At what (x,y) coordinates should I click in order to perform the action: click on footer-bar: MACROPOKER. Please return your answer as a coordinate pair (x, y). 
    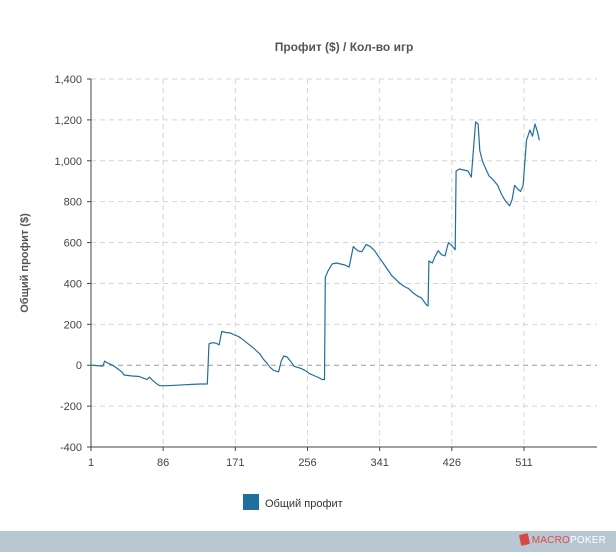
    Looking at the image, I should click on (308, 541).